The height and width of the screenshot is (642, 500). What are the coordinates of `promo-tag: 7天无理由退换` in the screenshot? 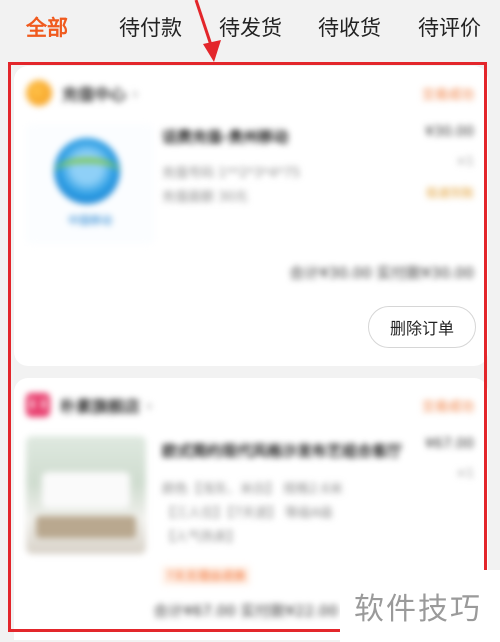 It's located at (206, 575).